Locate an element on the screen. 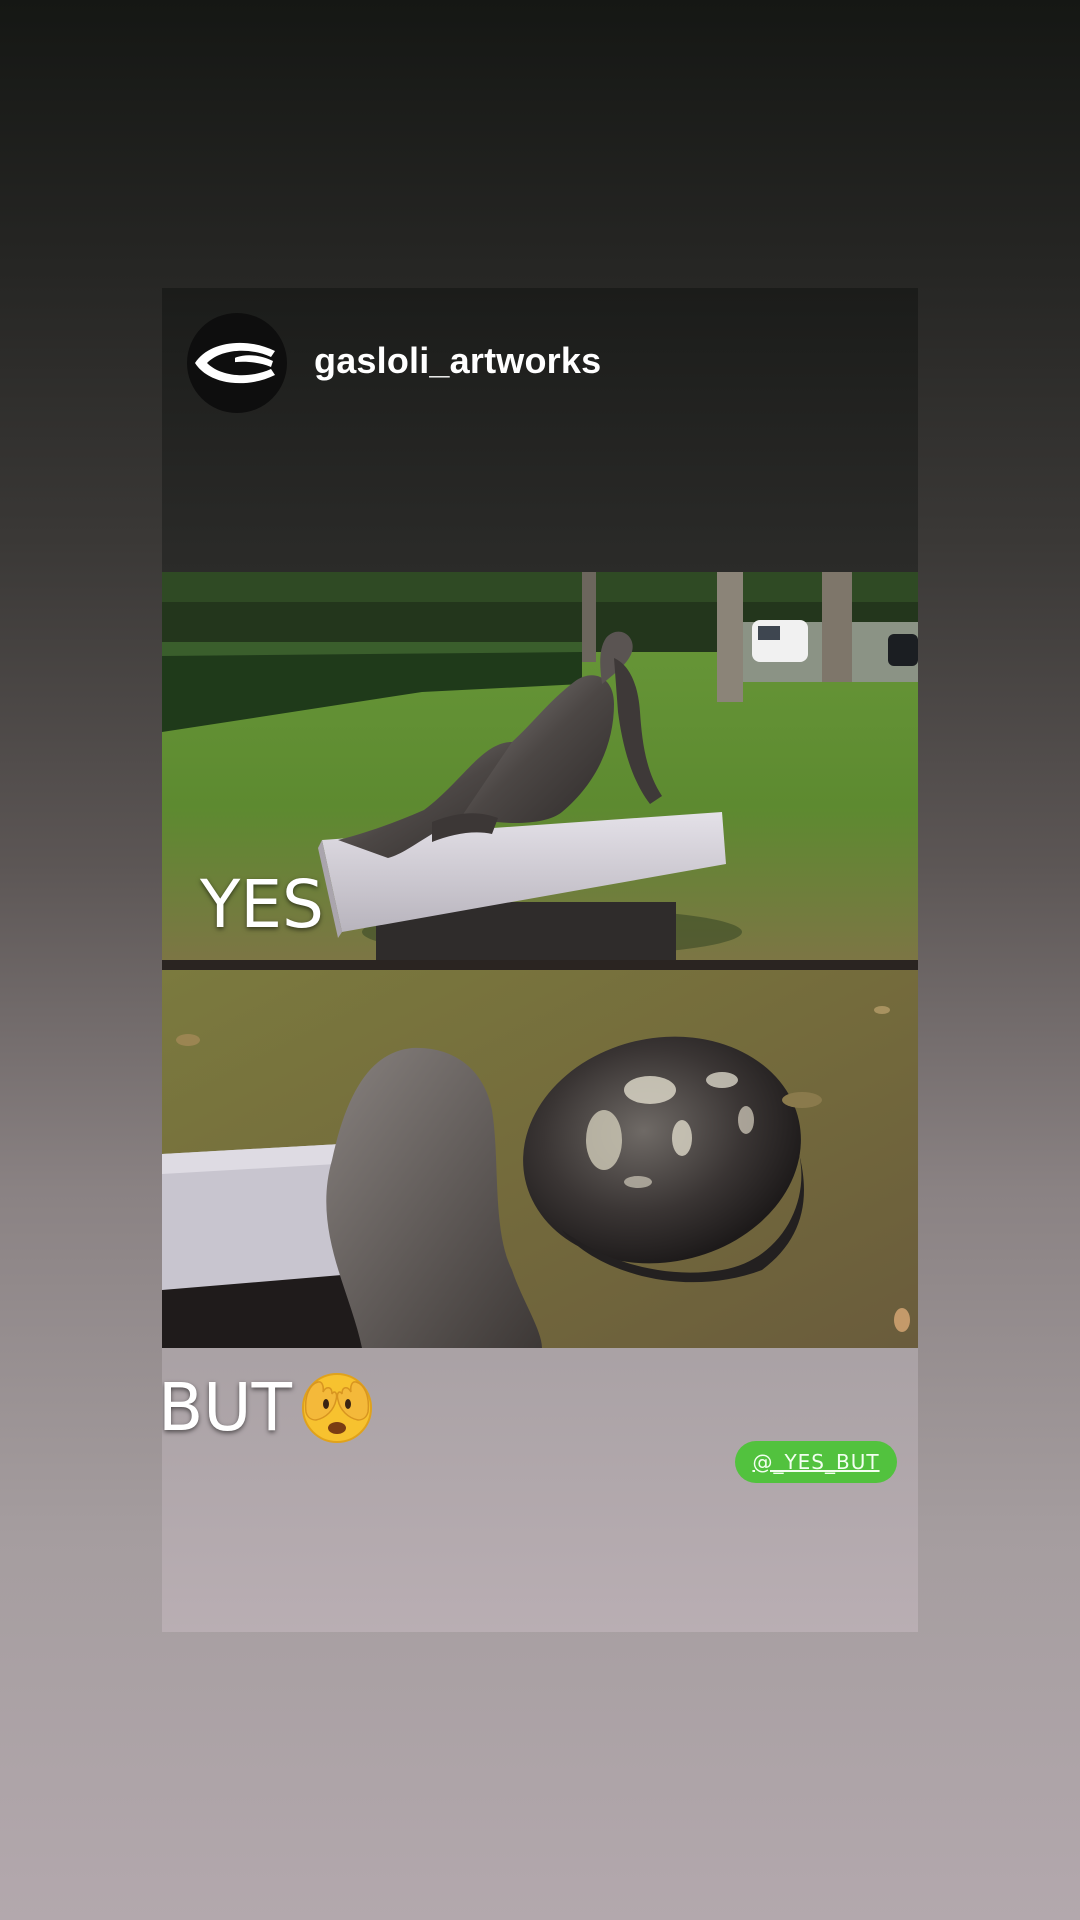  username: gasloli_artworks is located at coordinates (457, 361).